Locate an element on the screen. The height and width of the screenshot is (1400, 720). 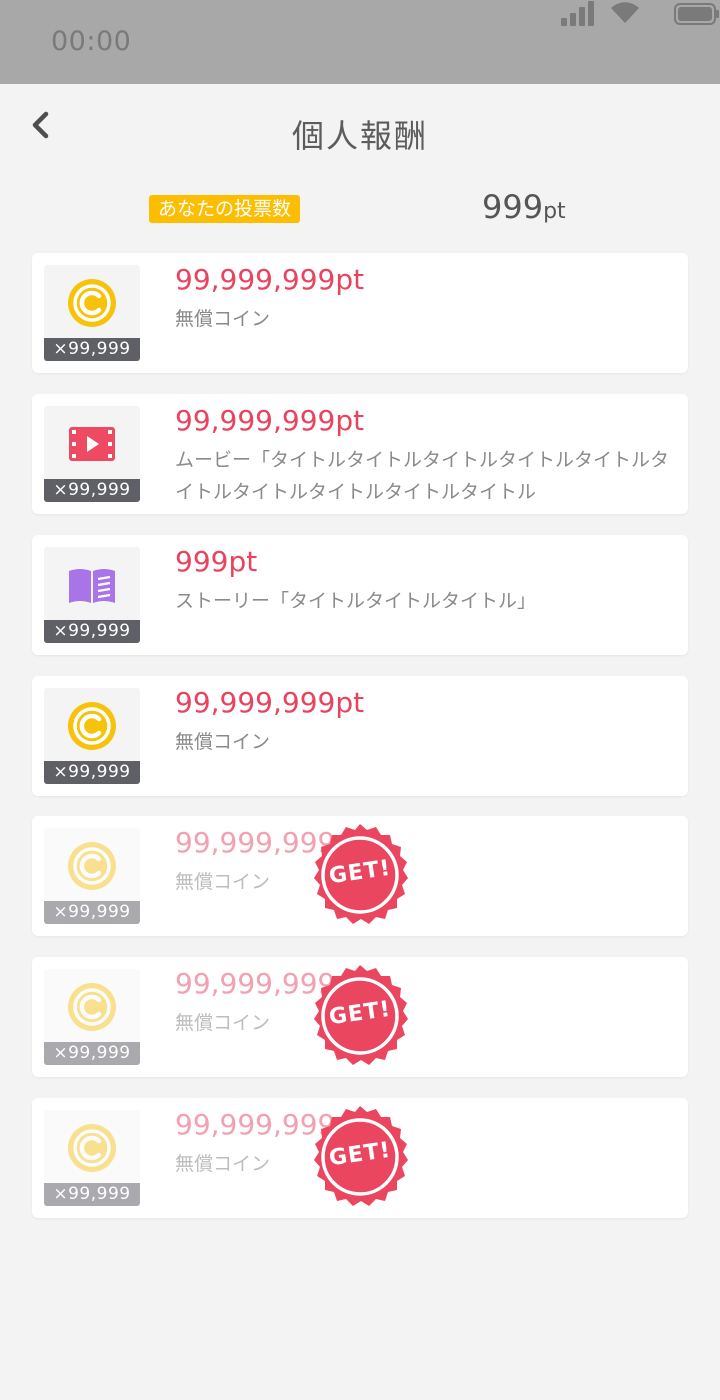
vote-count: 999pt is located at coordinates (524, 207).